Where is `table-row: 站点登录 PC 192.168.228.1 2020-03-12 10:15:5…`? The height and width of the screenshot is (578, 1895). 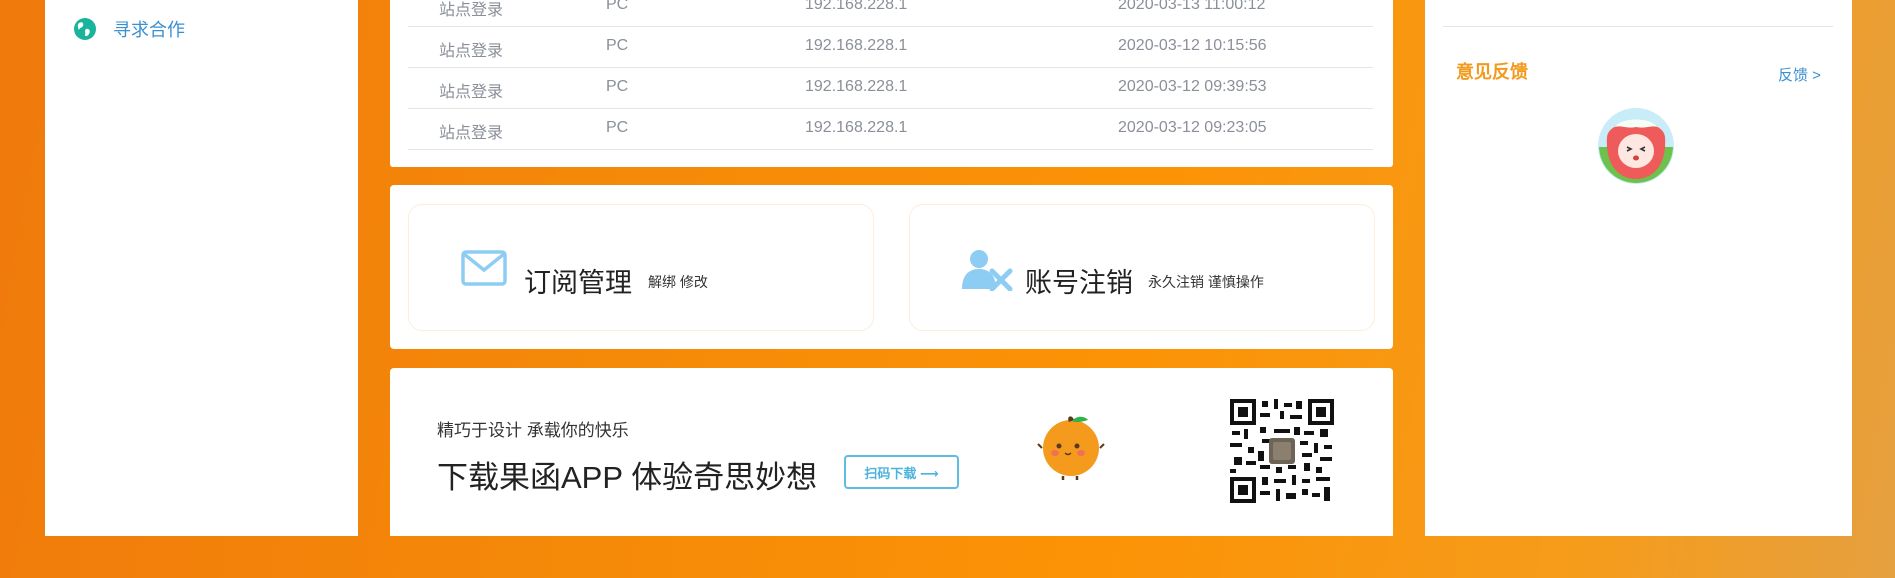
table-row: 站点登录 PC 192.168.228.1 2020-03-12 10:15:5… is located at coordinates (890, 47).